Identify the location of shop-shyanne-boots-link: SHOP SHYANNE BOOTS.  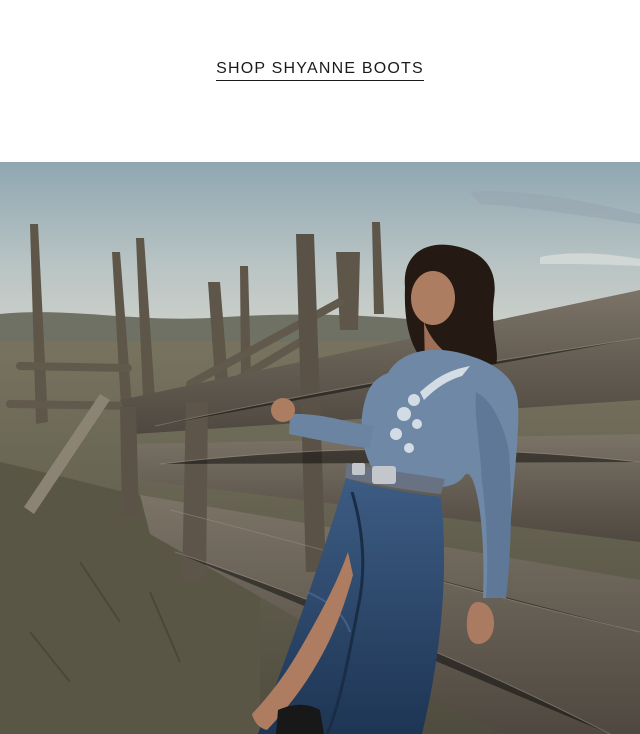
(320, 70).